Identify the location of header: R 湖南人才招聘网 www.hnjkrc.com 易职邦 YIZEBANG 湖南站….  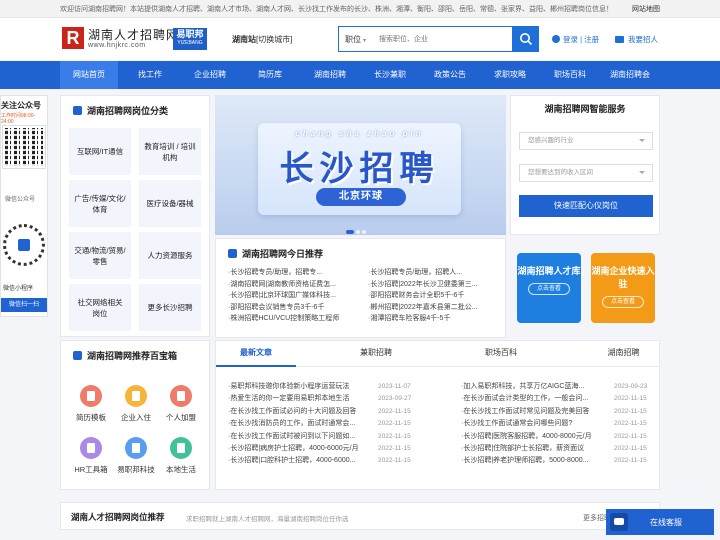
(360, 39).